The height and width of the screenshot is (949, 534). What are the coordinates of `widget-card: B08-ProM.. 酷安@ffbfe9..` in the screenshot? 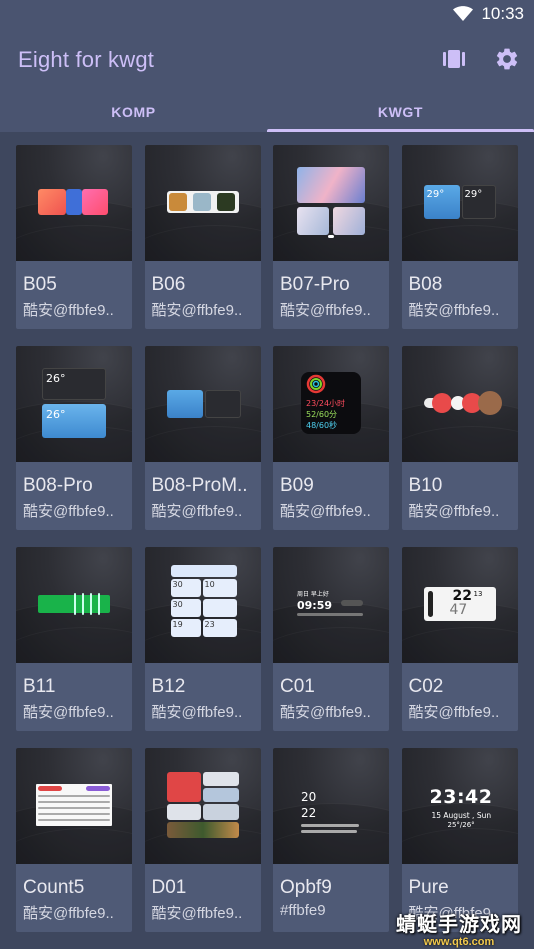 It's located at (202, 438).